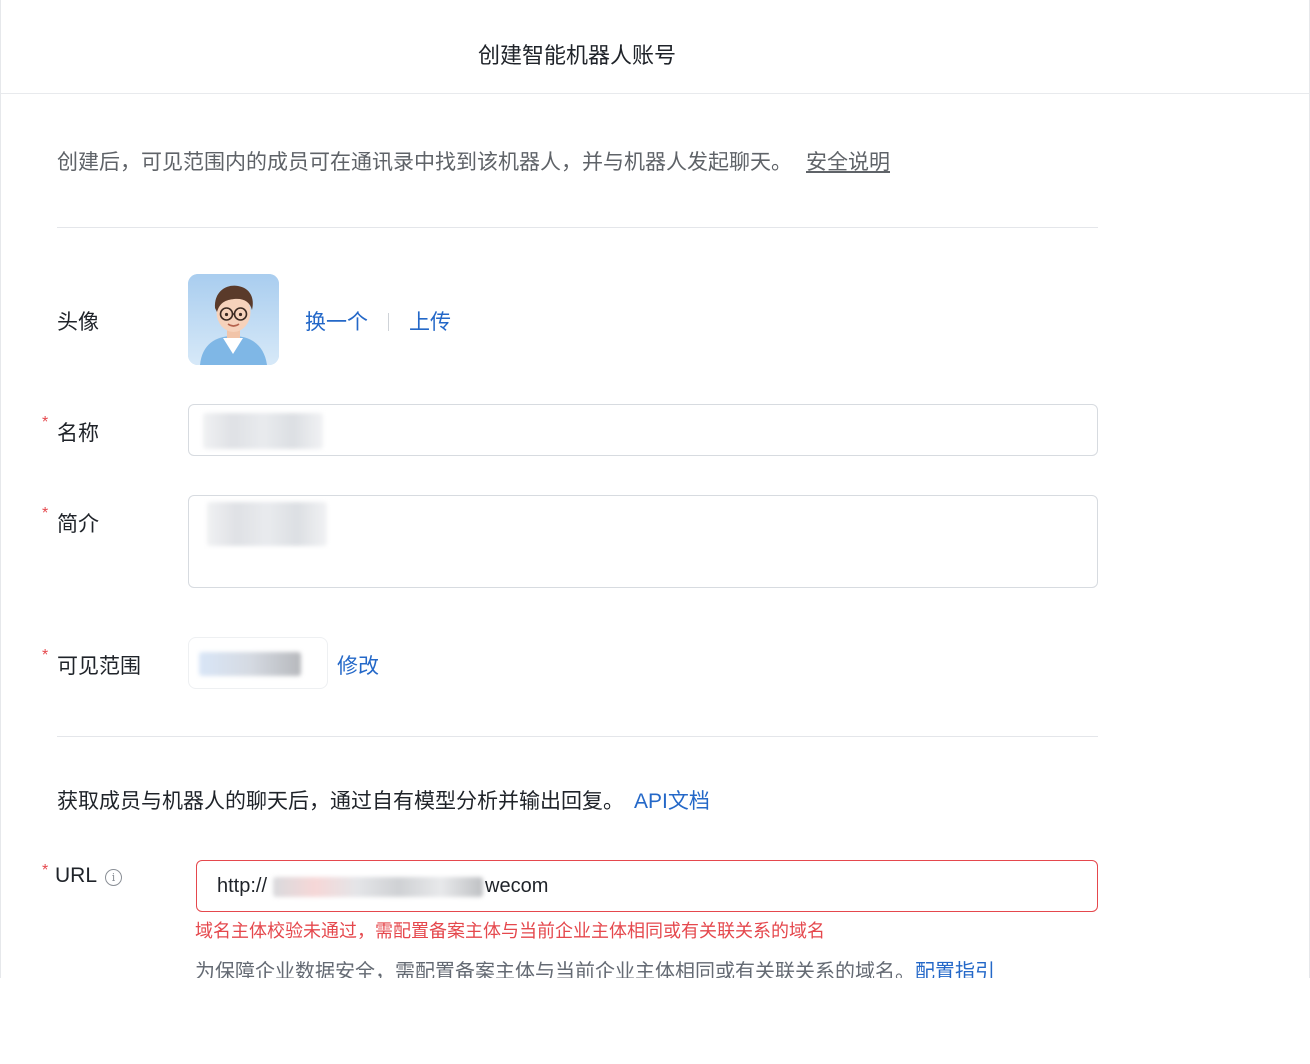 The height and width of the screenshot is (1064, 1310). I want to click on url-input: http:// wecom, so click(647, 886).